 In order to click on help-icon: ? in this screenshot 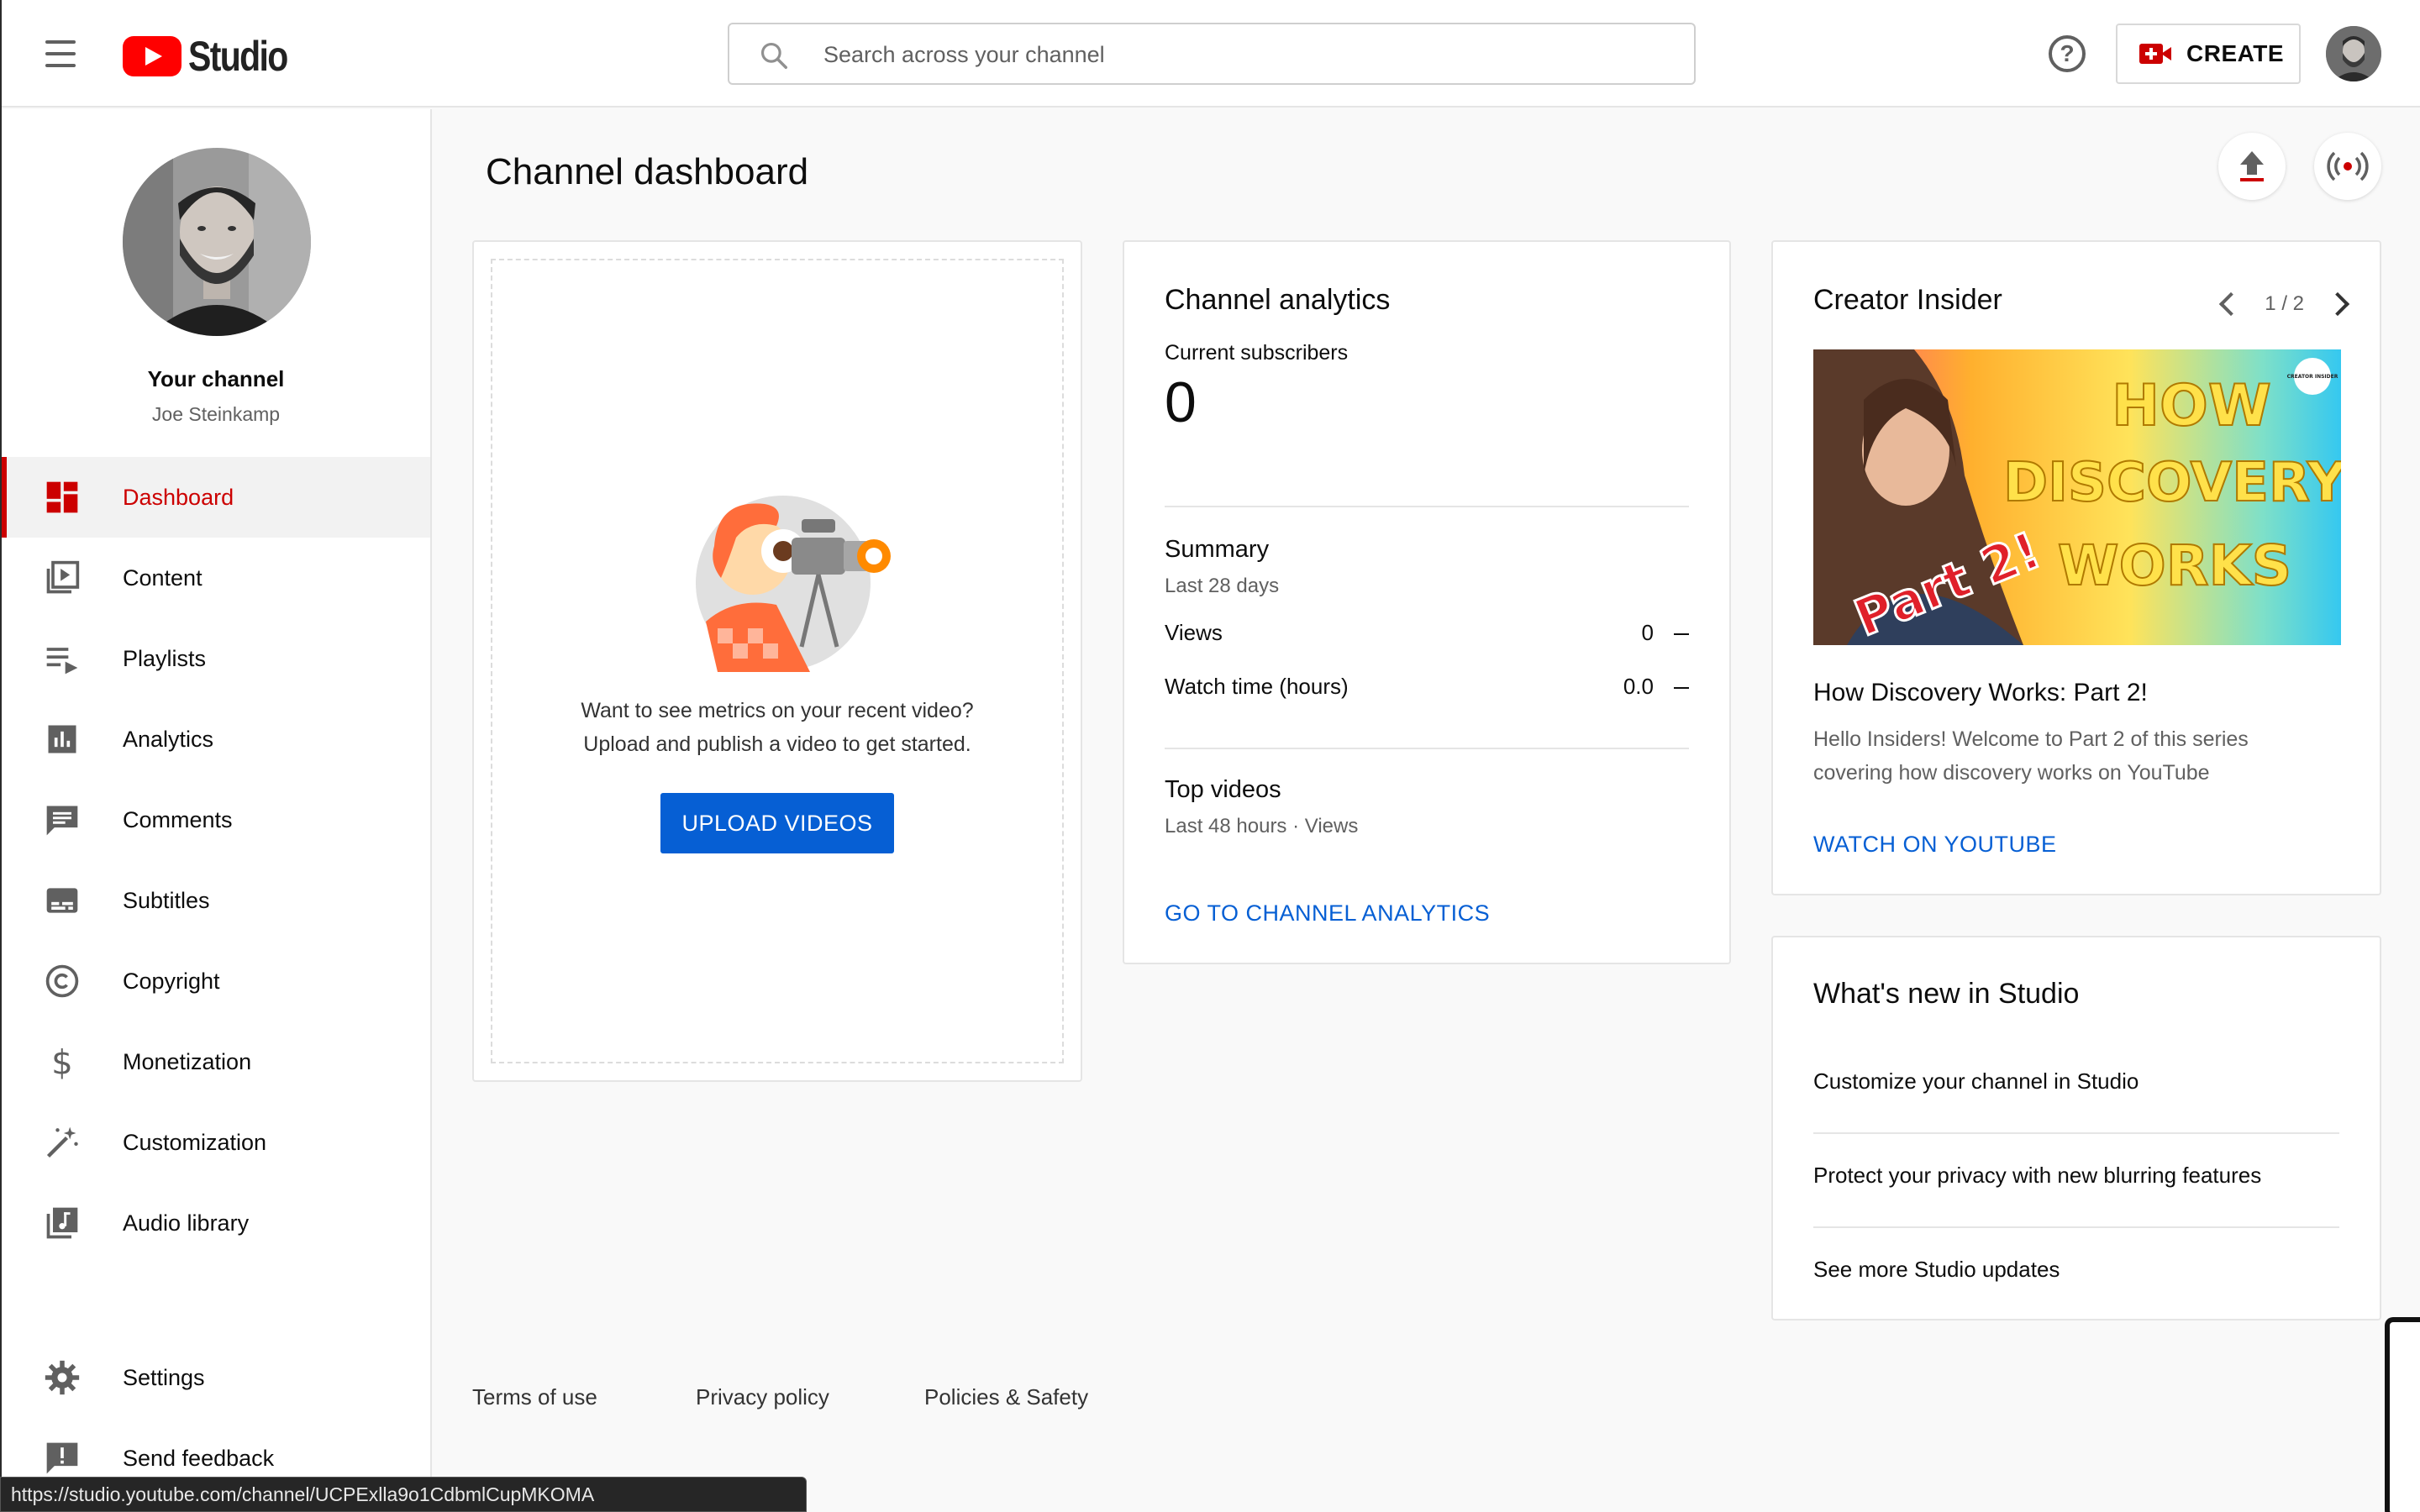, I will do `click(2067, 53)`.